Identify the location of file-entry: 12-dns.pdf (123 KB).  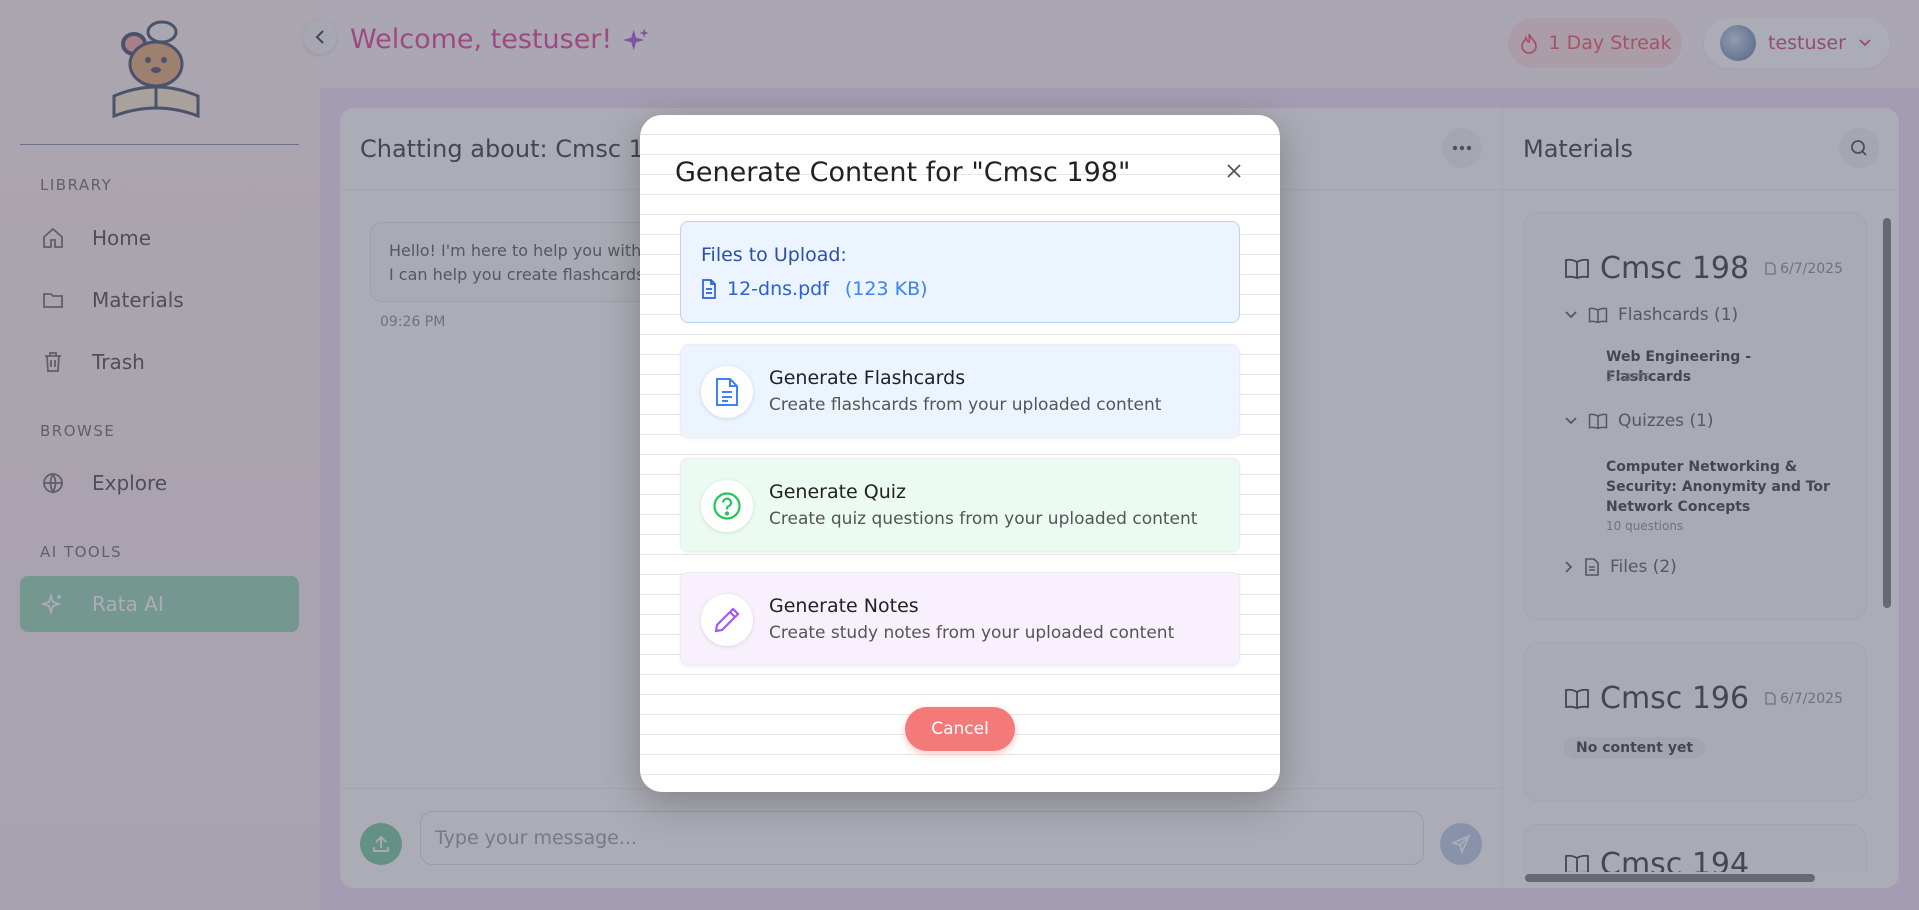
(814, 289).